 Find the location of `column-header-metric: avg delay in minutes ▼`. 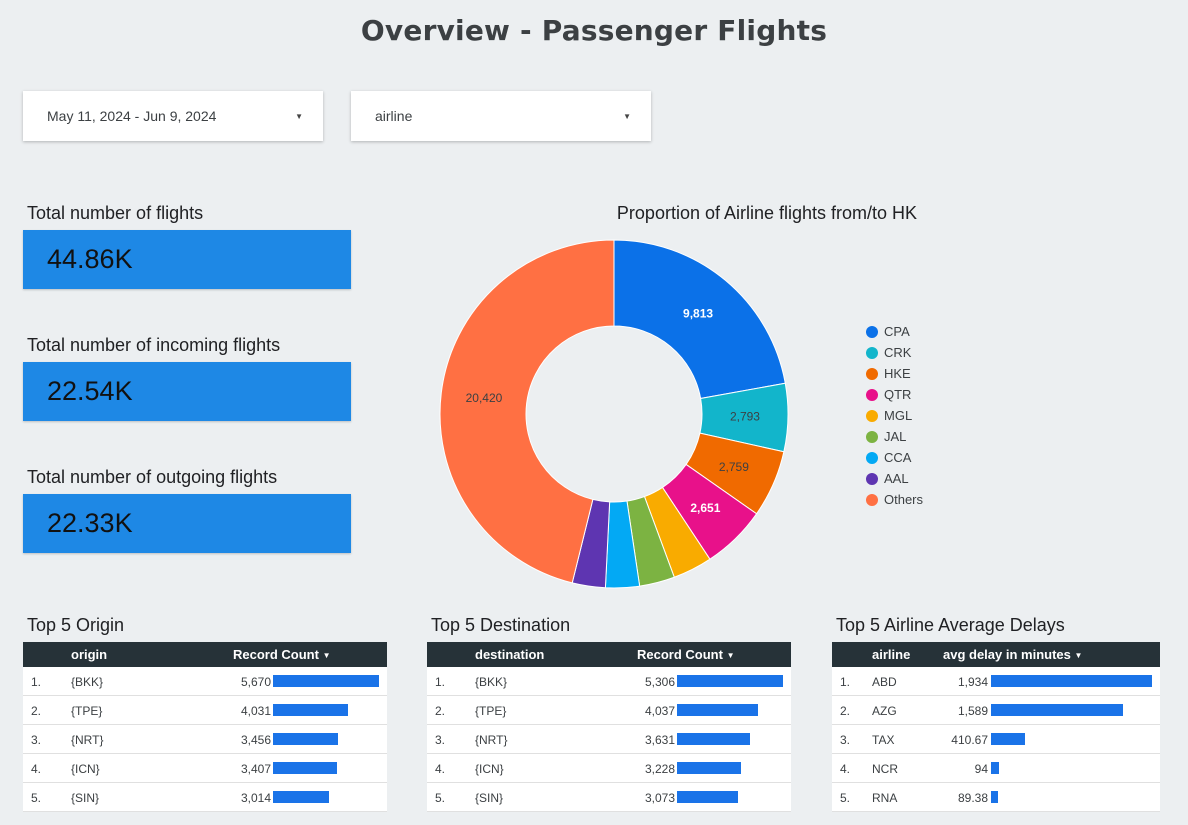

column-header-metric: avg delay in minutes ▼ is located at coordinates (1012, 654).